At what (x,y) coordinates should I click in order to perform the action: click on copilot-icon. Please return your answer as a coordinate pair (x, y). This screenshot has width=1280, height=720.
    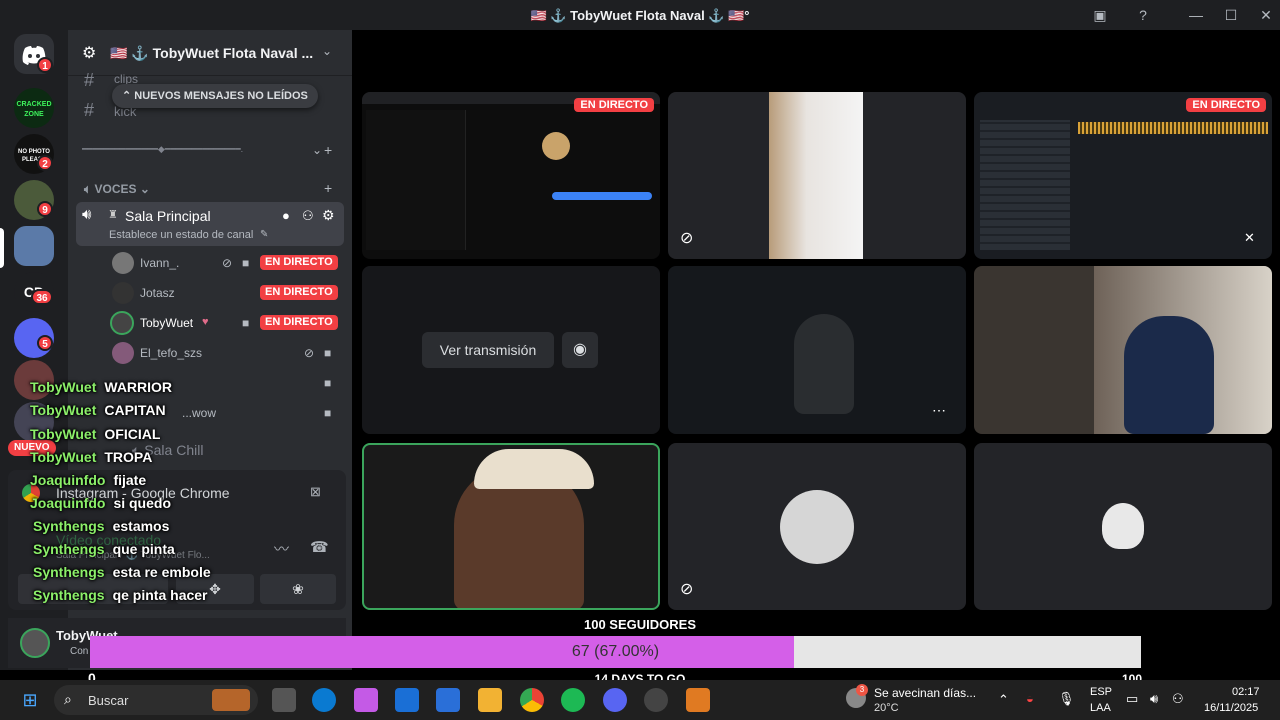
    Looking at the image, I should click on (366, 700).